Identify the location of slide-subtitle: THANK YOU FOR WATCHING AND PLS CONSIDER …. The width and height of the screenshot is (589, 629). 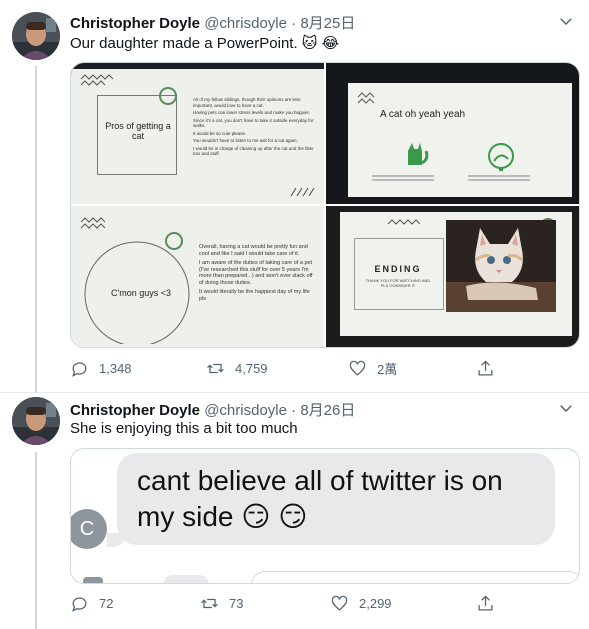
(398, 283).